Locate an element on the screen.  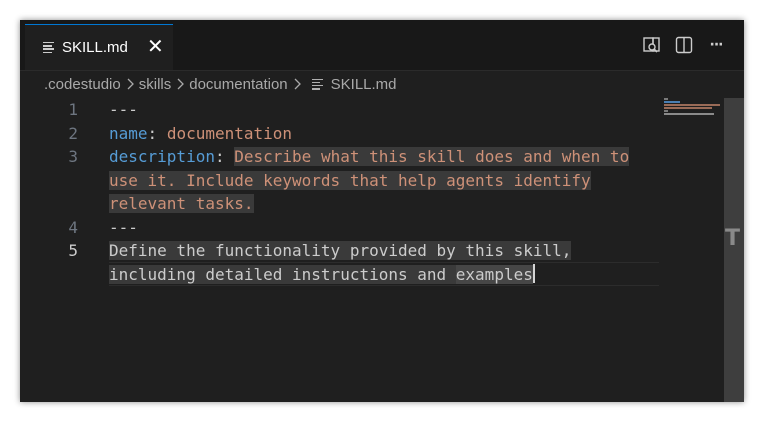
body-text: including detailed instructions and is located at coordinates (282, 274).